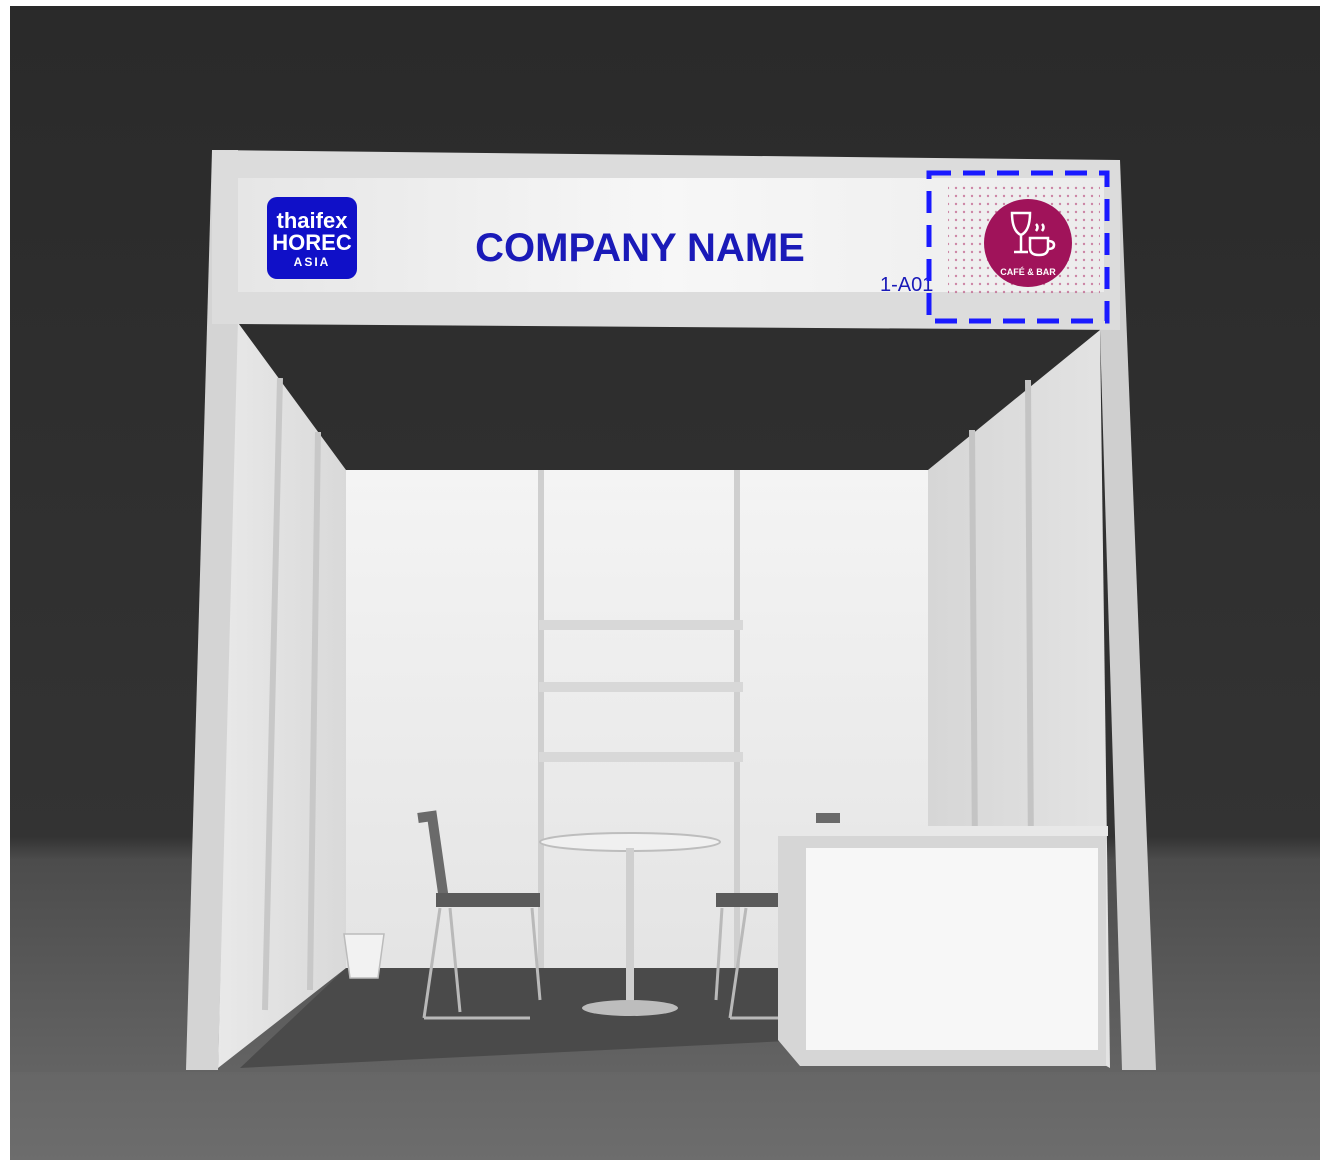 The width and height of the screenshot is (1326, 1160). Describe the element at coordinates (906, 285) in the screenshot. I see `booth-number: 1-A01` at that location.